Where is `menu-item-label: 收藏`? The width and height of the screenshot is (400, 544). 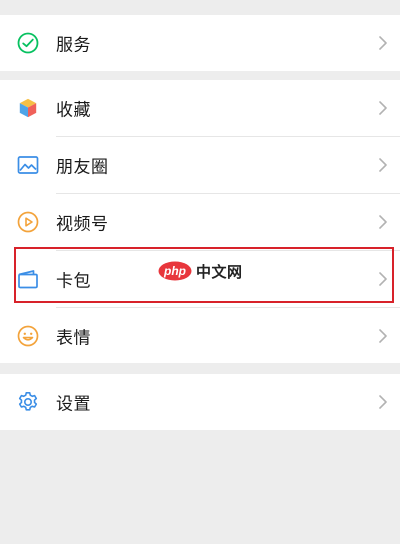 menu-item-label: 收藏 is located at coordinates (73, 110).